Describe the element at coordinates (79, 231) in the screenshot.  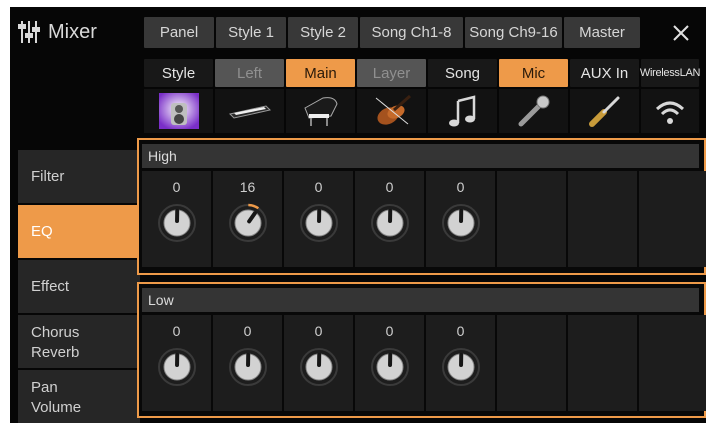
I see `side-item-eq: EQ` at that location.